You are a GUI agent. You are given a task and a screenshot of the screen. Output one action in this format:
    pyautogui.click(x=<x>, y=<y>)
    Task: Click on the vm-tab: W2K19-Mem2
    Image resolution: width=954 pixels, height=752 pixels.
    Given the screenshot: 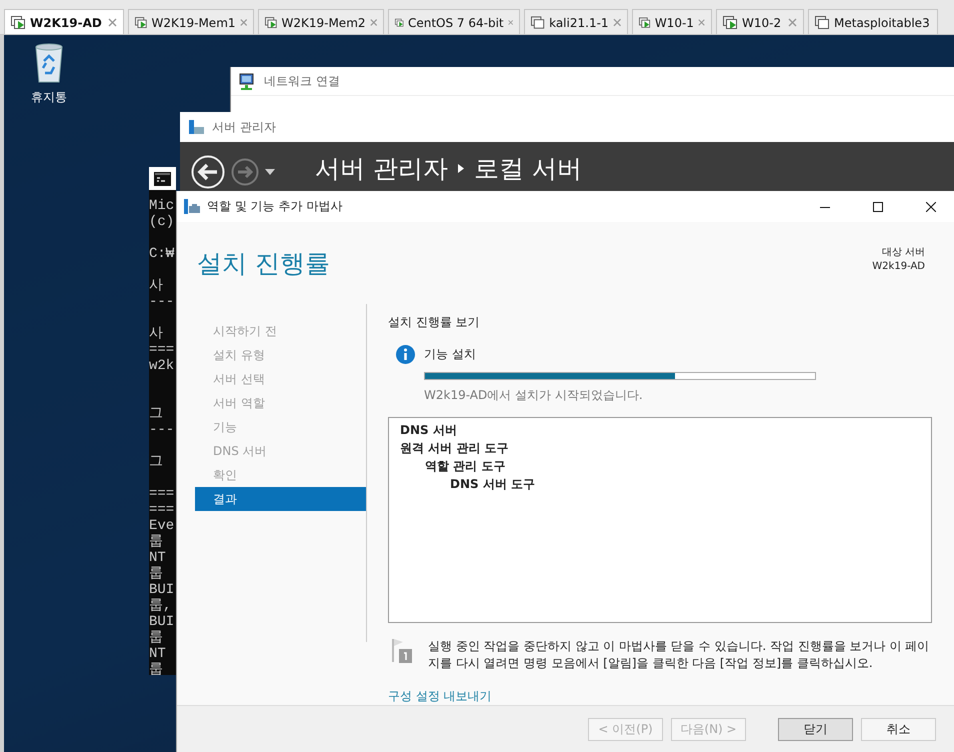 What is the action you would take?
    pyautogui.click(x=321, y=21)
    